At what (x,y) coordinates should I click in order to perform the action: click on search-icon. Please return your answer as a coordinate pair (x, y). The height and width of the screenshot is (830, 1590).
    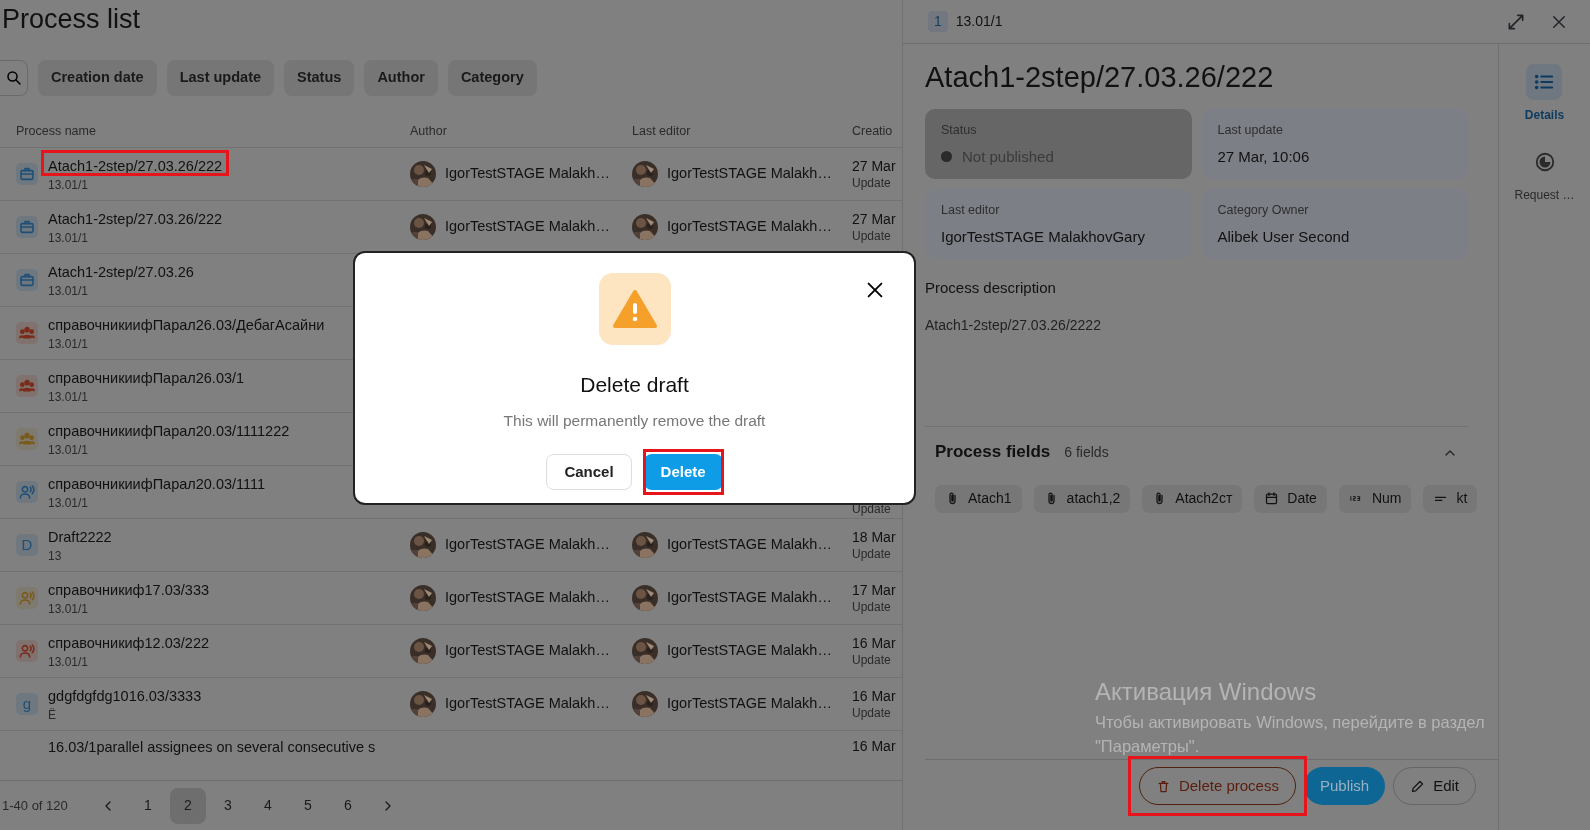
    Looking at the image, I should click on (13, 78).